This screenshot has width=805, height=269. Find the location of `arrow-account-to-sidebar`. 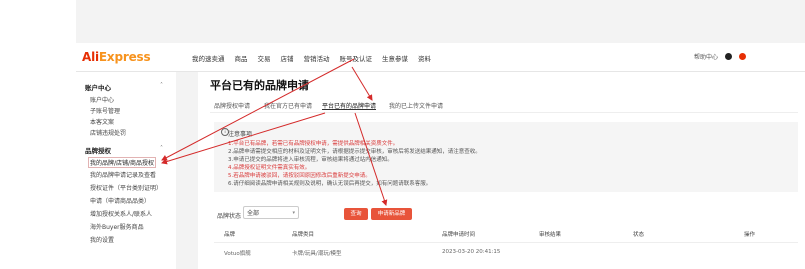

arrow-account-to-sidebar is located at coordinates (258, 109).